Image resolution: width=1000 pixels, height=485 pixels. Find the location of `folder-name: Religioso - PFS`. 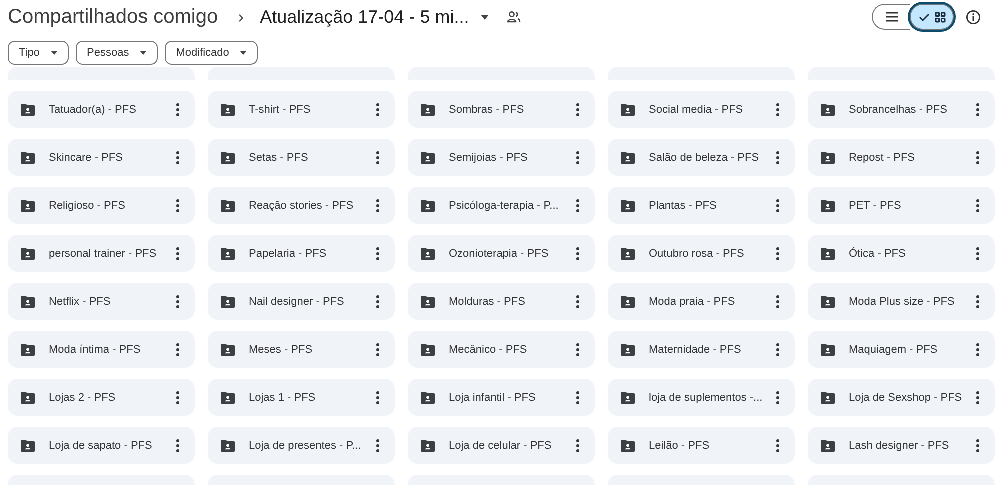

folder-name: Religioso - PFS is located at coordinates (87, 206).